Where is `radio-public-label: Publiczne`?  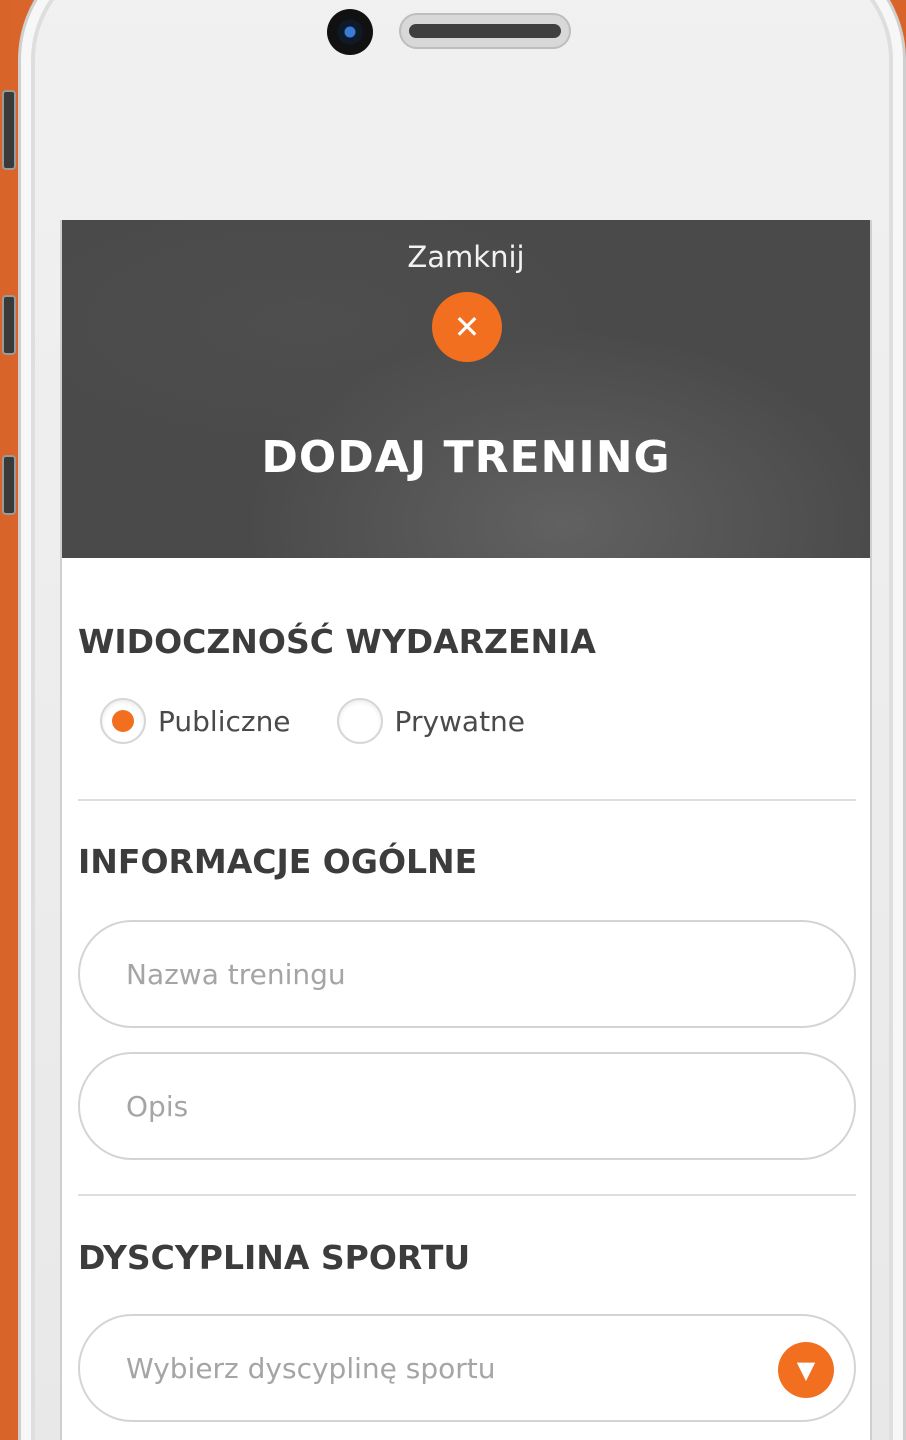 radio-public-label: Publiczne is located at coordinates (224, 721).